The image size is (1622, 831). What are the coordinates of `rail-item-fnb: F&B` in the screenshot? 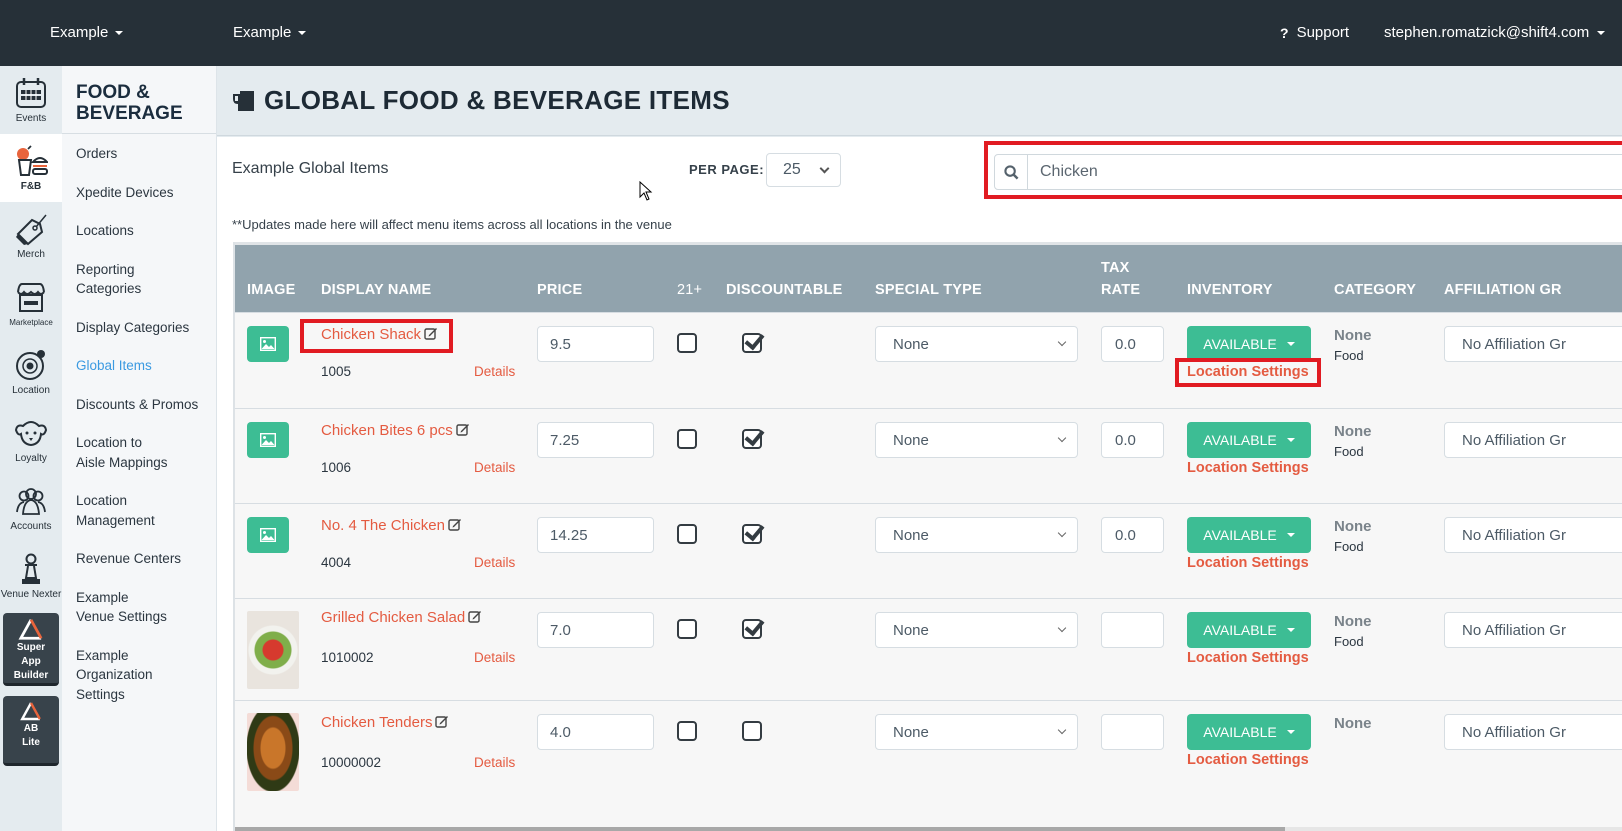 It's located at (31, 168).